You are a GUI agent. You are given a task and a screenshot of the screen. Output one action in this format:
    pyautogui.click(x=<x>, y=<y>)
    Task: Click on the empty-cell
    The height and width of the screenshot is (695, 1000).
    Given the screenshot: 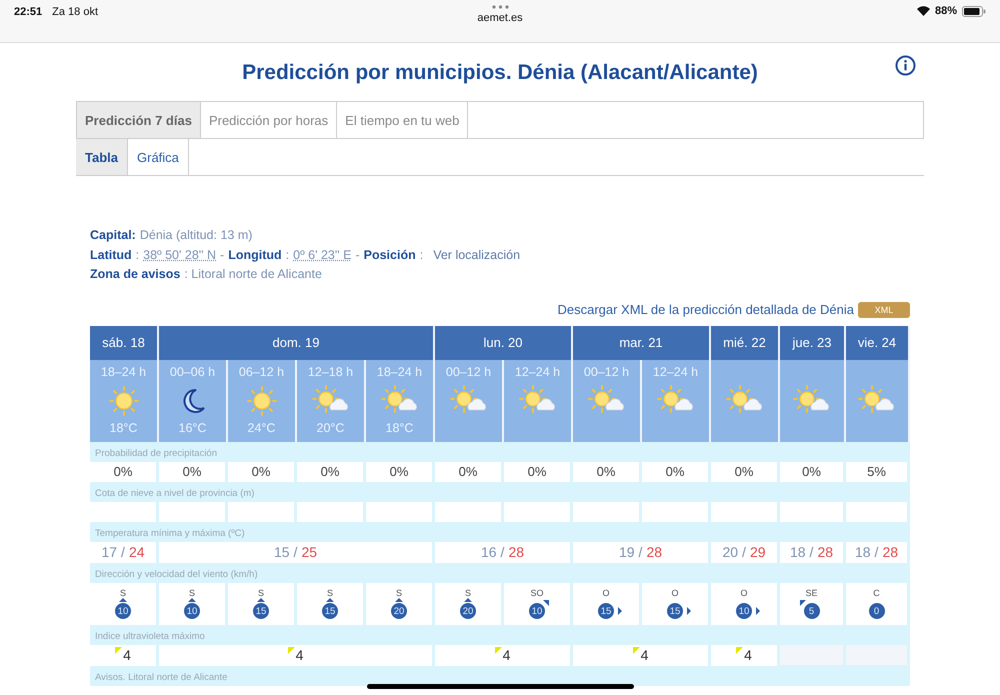 What is the action you would take?
    pyautogui.click(x=811, y=654)
    